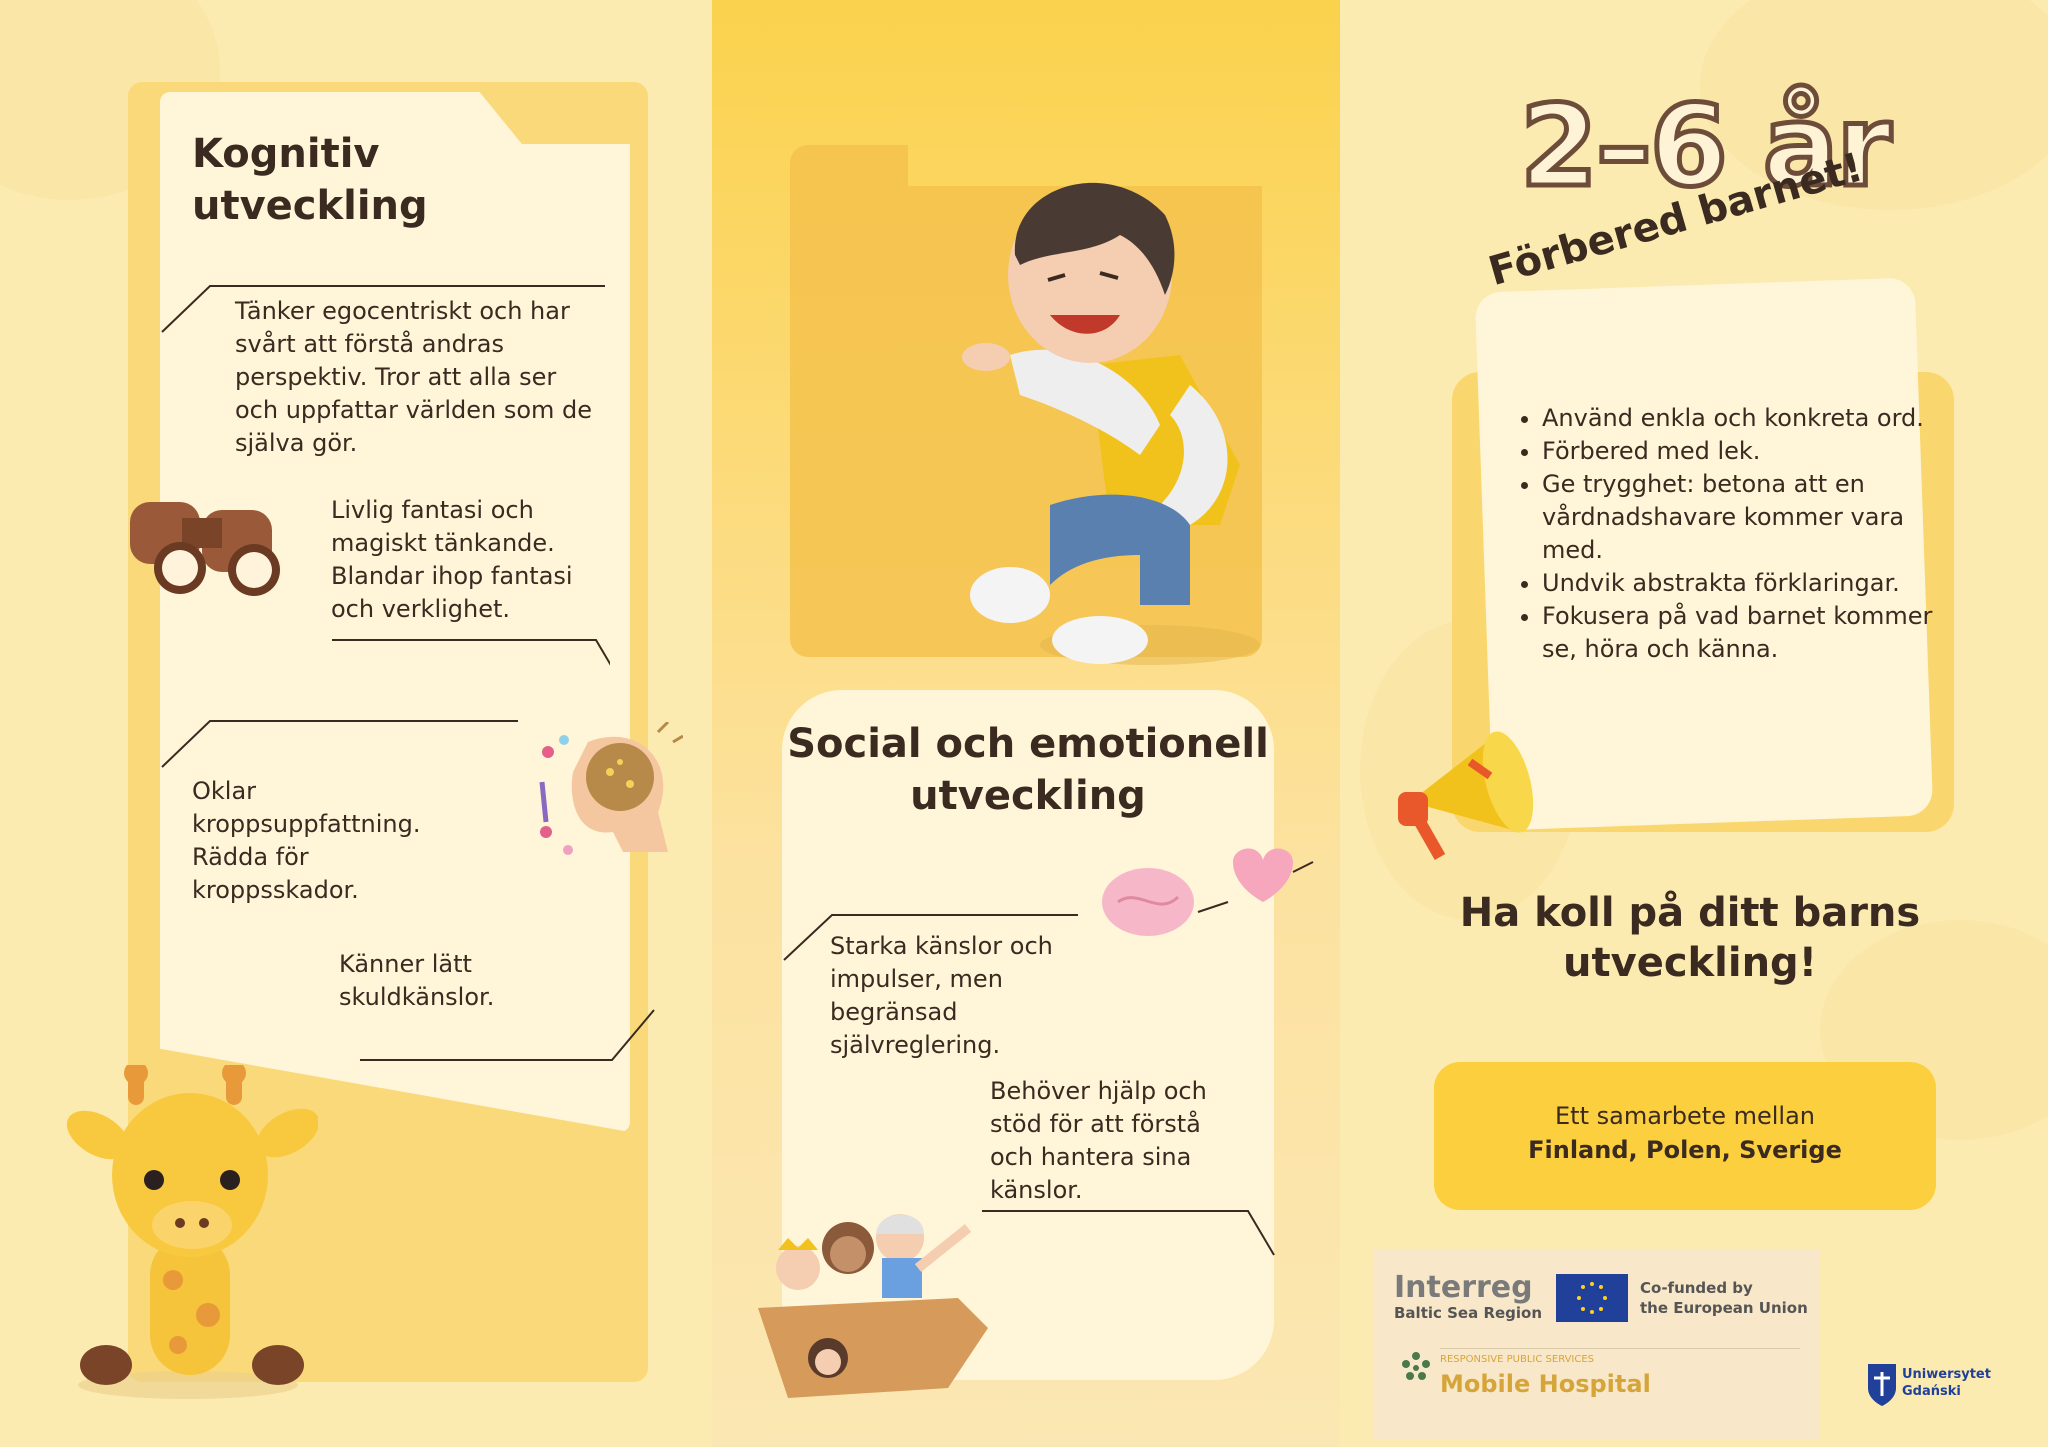 The width and height of the screenshot is (2048, 1447). Describe the element at coordinates (1946, 1383) in the screenshot. I see `ug-logo-text: Uniwersytet Gdański` at that location.